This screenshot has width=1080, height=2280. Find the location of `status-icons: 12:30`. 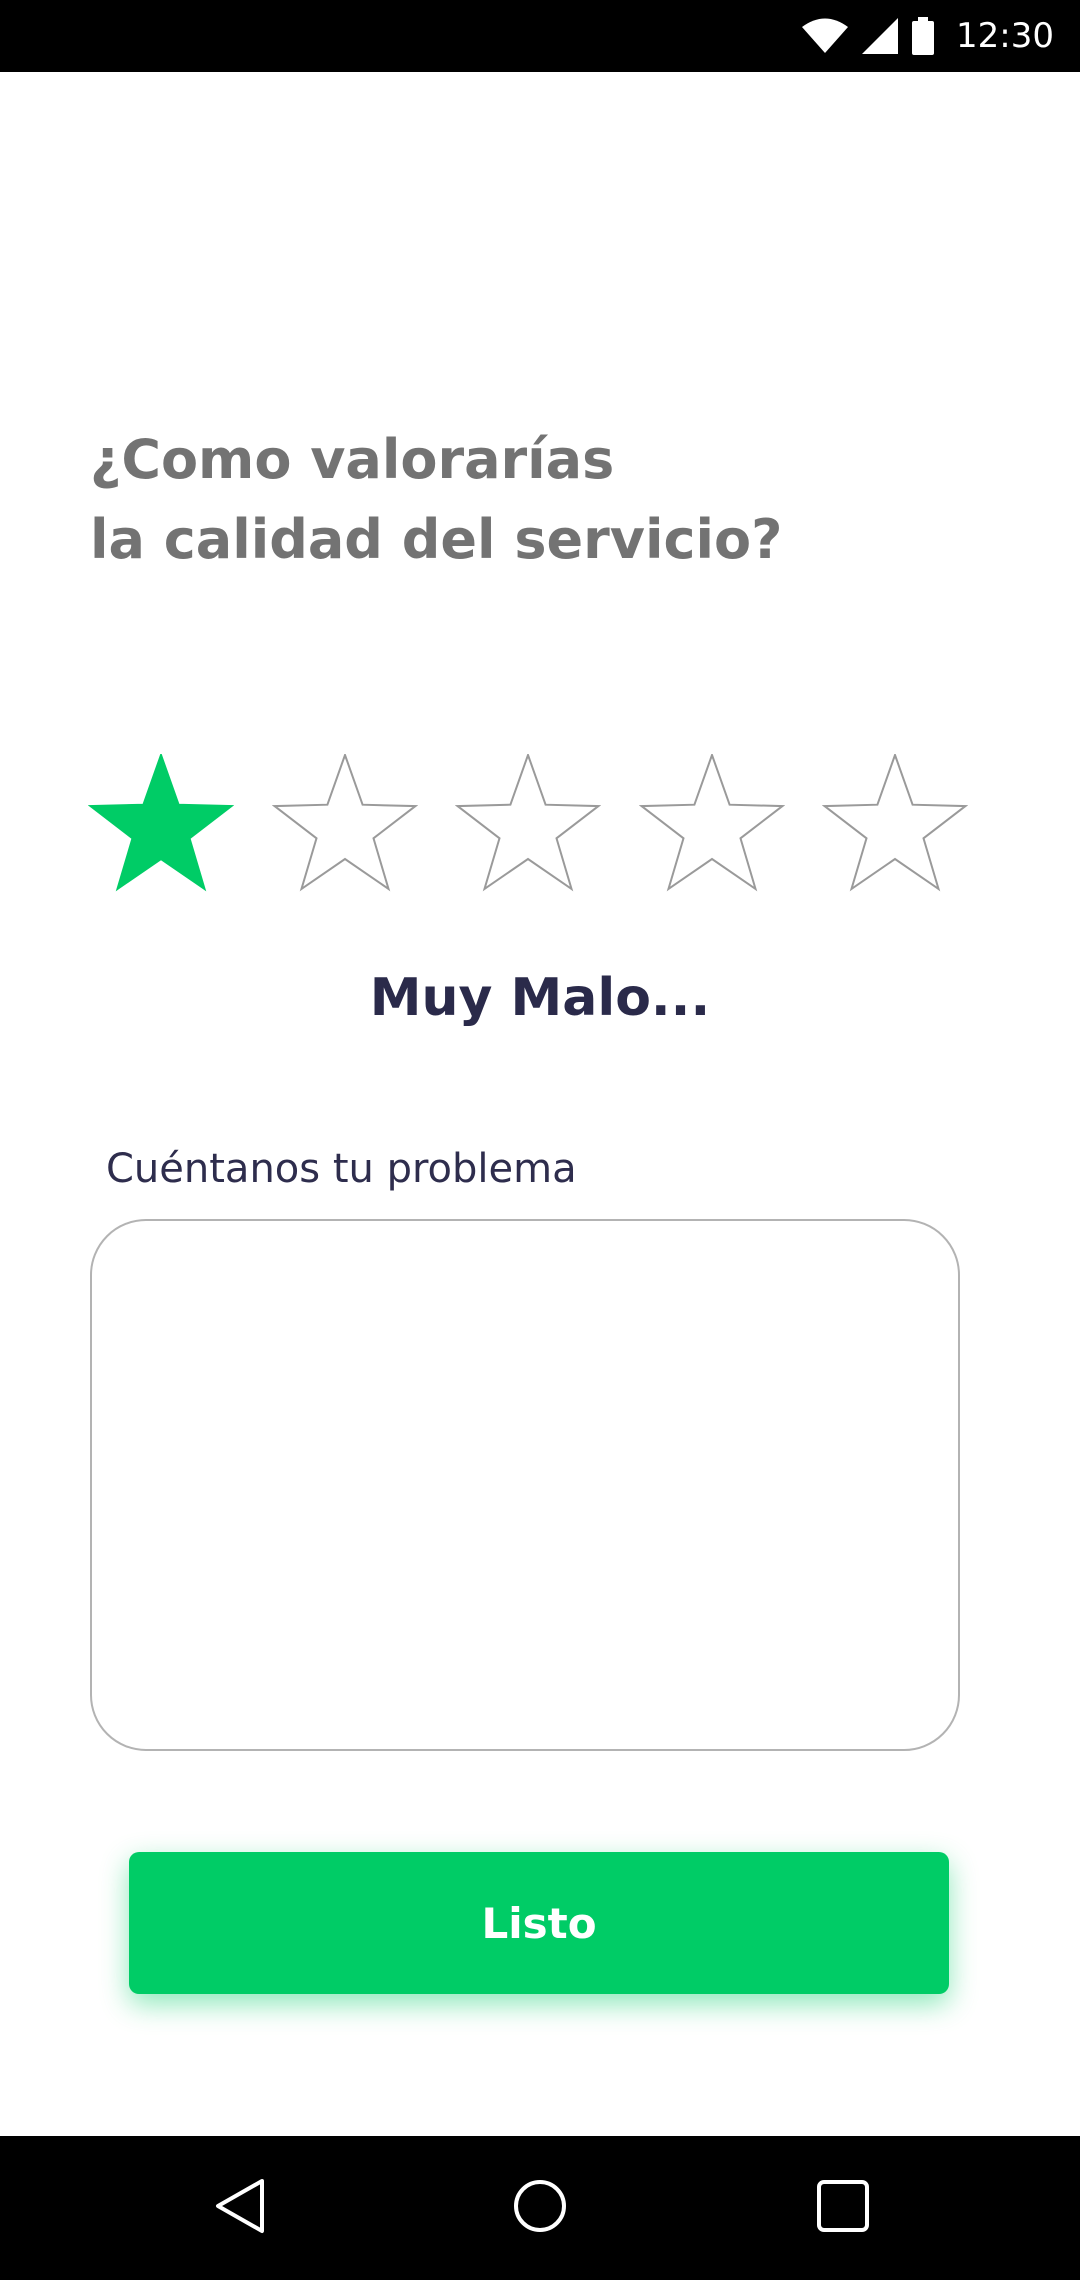

status-icons: 12:30 is located at coordinates (928, 36).